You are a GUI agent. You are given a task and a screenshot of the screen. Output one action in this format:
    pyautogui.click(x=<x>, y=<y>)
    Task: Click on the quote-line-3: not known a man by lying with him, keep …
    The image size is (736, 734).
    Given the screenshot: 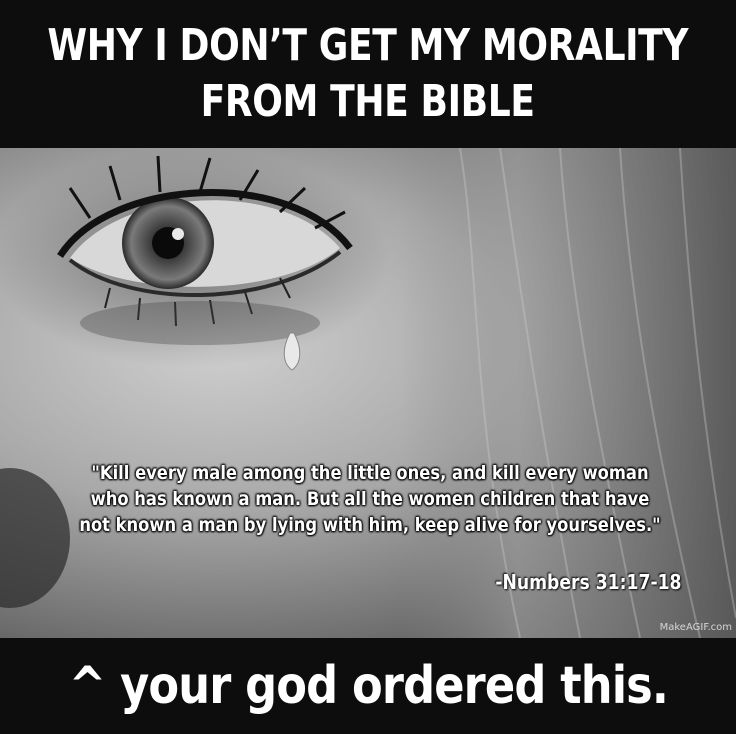 What is the action you would take?
    pyautogui.click(x=370, y=525)
    